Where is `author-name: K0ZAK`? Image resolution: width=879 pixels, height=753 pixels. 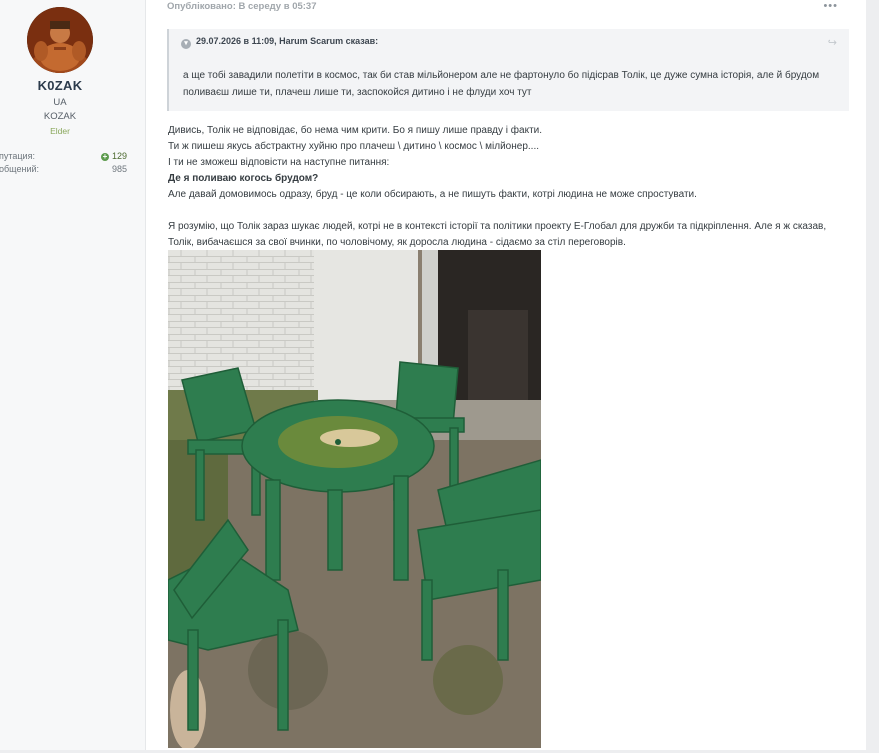
author-name: K0ZAK is located at coordinates (60, 85).